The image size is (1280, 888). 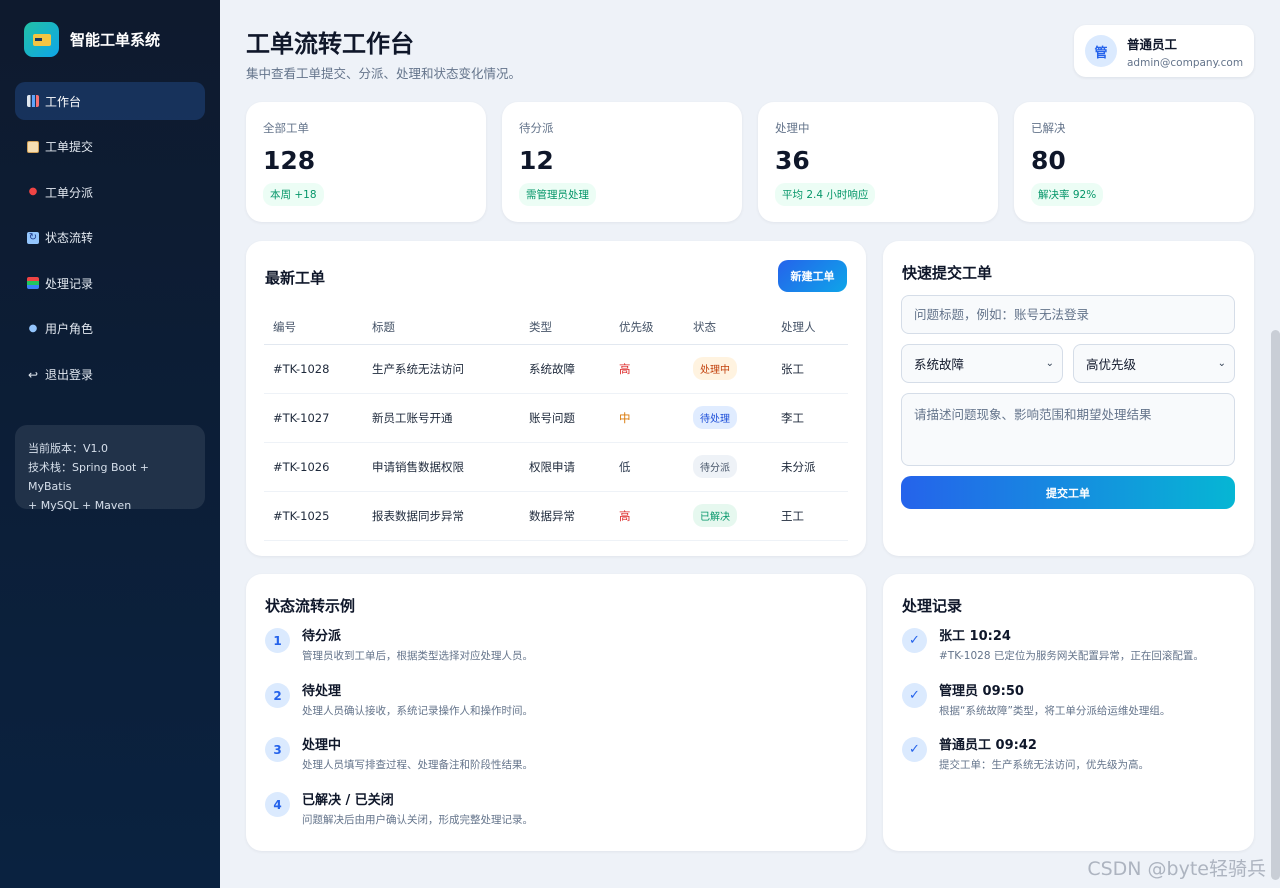 What do you see at coordinates (441, 418) in the screenshot?
I see `ticket-title: 新员工账号开通` at bounding box center [441, 418].